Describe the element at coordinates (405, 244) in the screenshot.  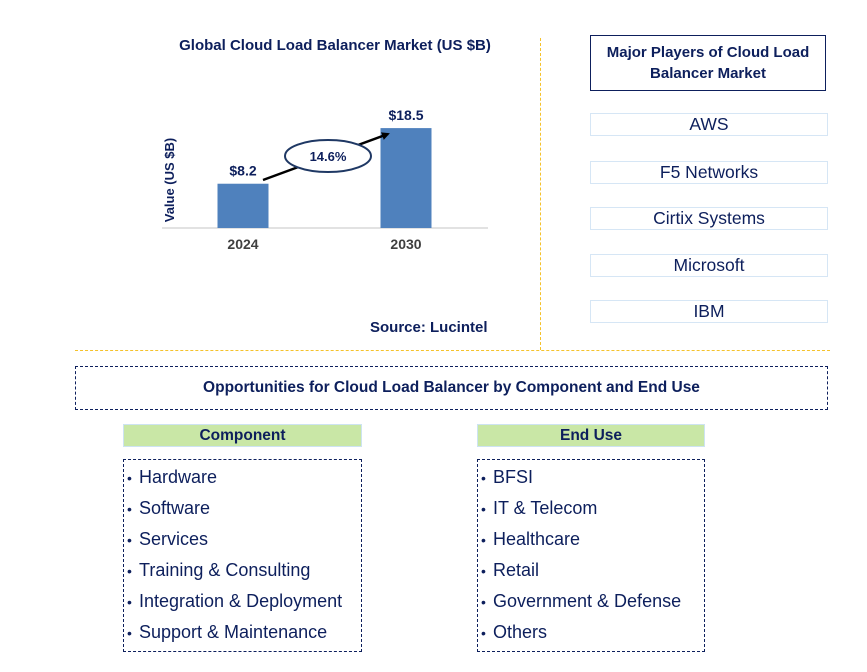
I see `x-tick-label-2030: 2030` at that location.